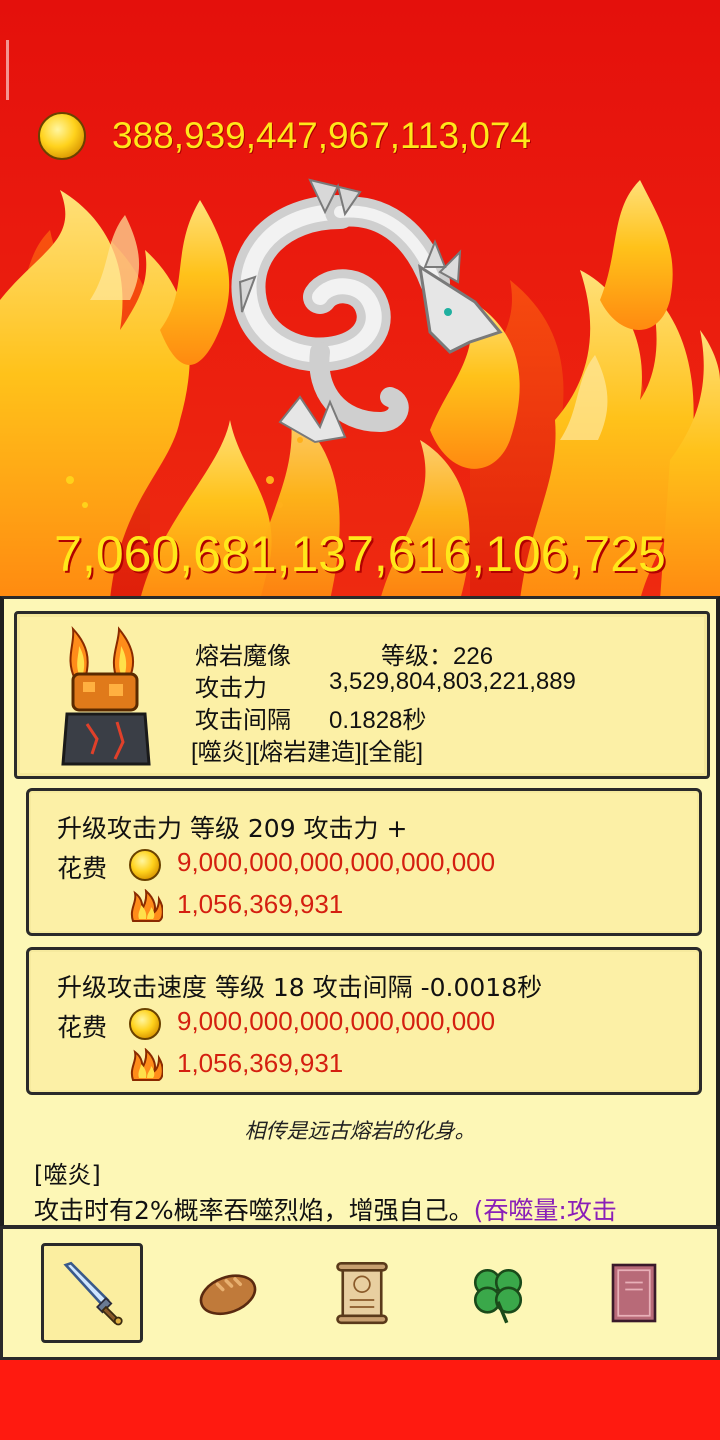 The height and width of the screenshot is (1440, 720). I want to click on total-damage-counter: 7,060,681,137,616,106,725, so click(360, 554).